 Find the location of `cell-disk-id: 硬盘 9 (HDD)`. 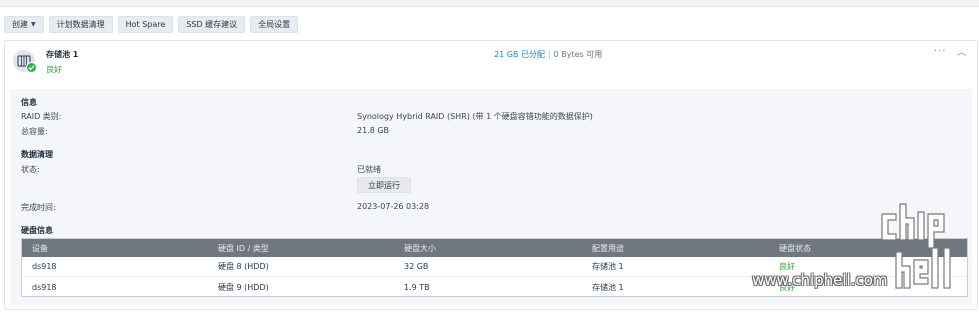

cell-disk-id: 硬盘 9 (HDD) is located at coordinates (243, 287).